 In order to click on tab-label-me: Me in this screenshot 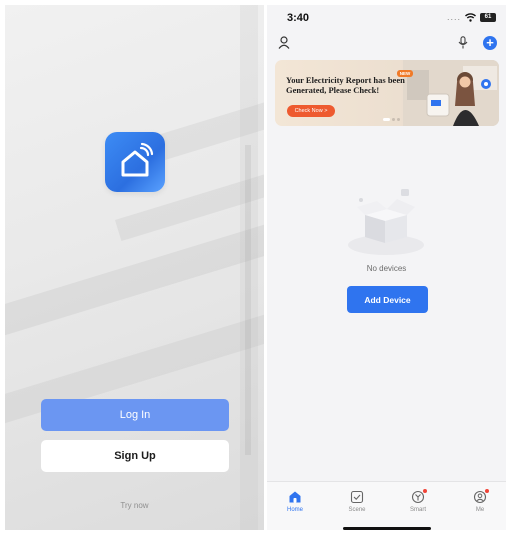, I will do `click(480, 510)`.